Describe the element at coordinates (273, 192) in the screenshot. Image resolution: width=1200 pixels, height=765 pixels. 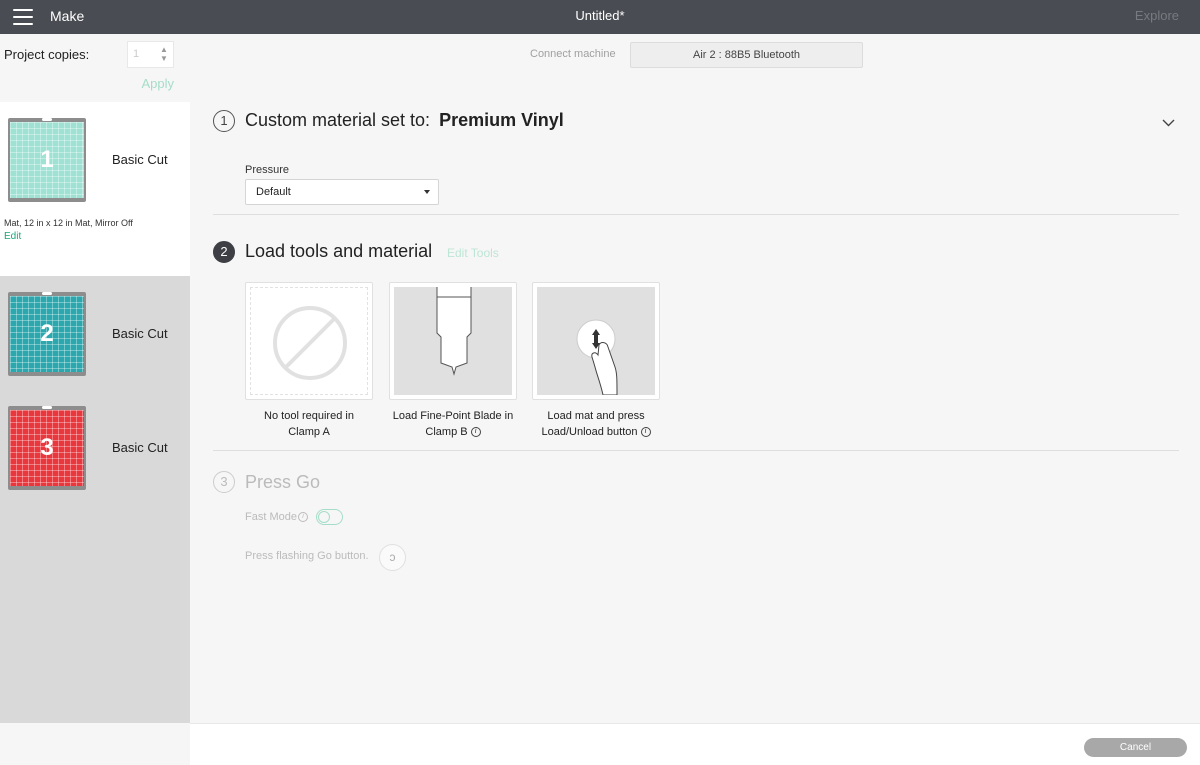
I see `pressure-value: Default` at that location.